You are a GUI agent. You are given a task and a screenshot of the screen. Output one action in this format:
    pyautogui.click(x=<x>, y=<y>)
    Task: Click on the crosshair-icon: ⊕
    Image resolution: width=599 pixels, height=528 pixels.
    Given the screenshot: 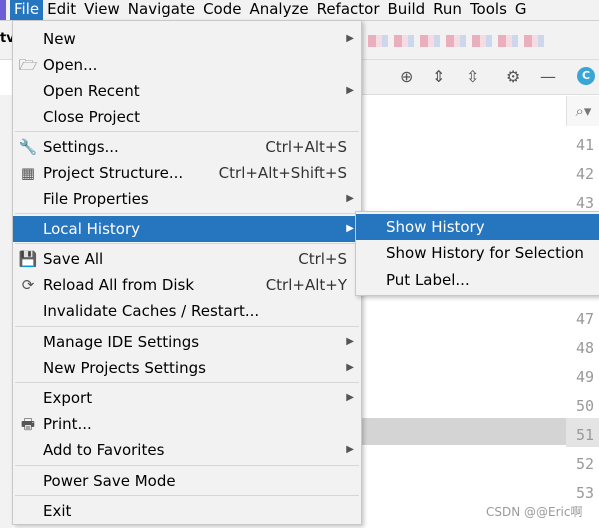 What is the action you would take?
    pyautogui.click(x=406, y=76)
    